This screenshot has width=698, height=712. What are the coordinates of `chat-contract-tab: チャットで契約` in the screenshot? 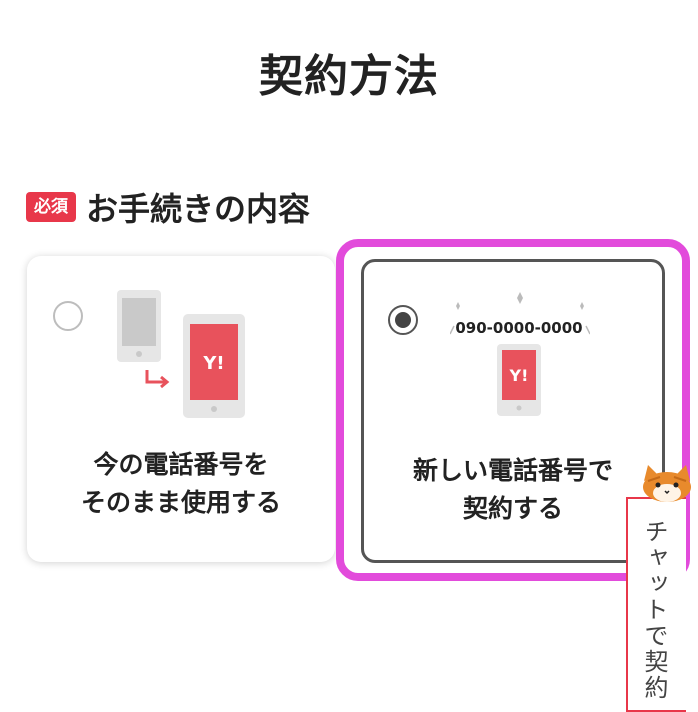 It's located at (656, 604).